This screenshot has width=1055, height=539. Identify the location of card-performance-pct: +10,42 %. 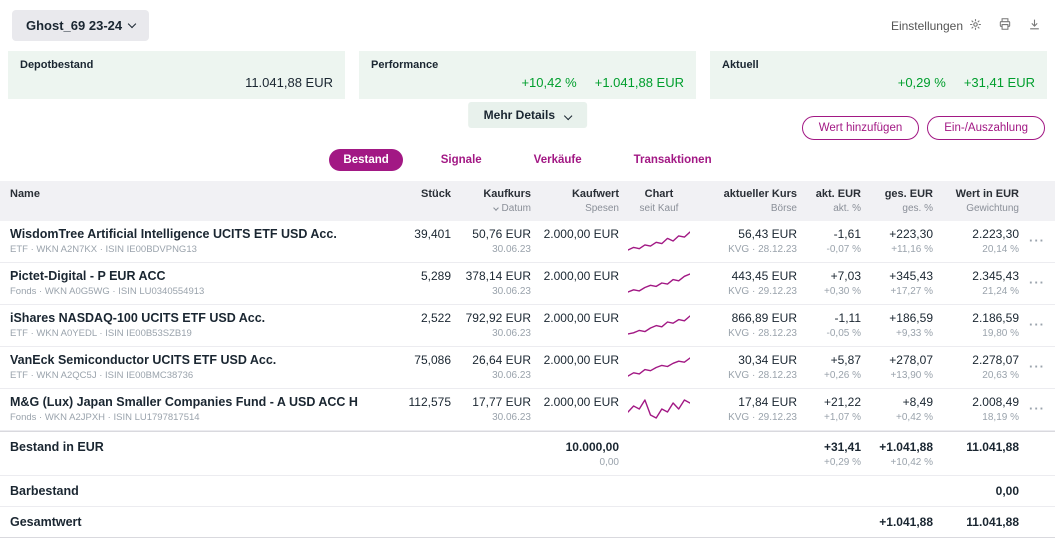
(549, 82).